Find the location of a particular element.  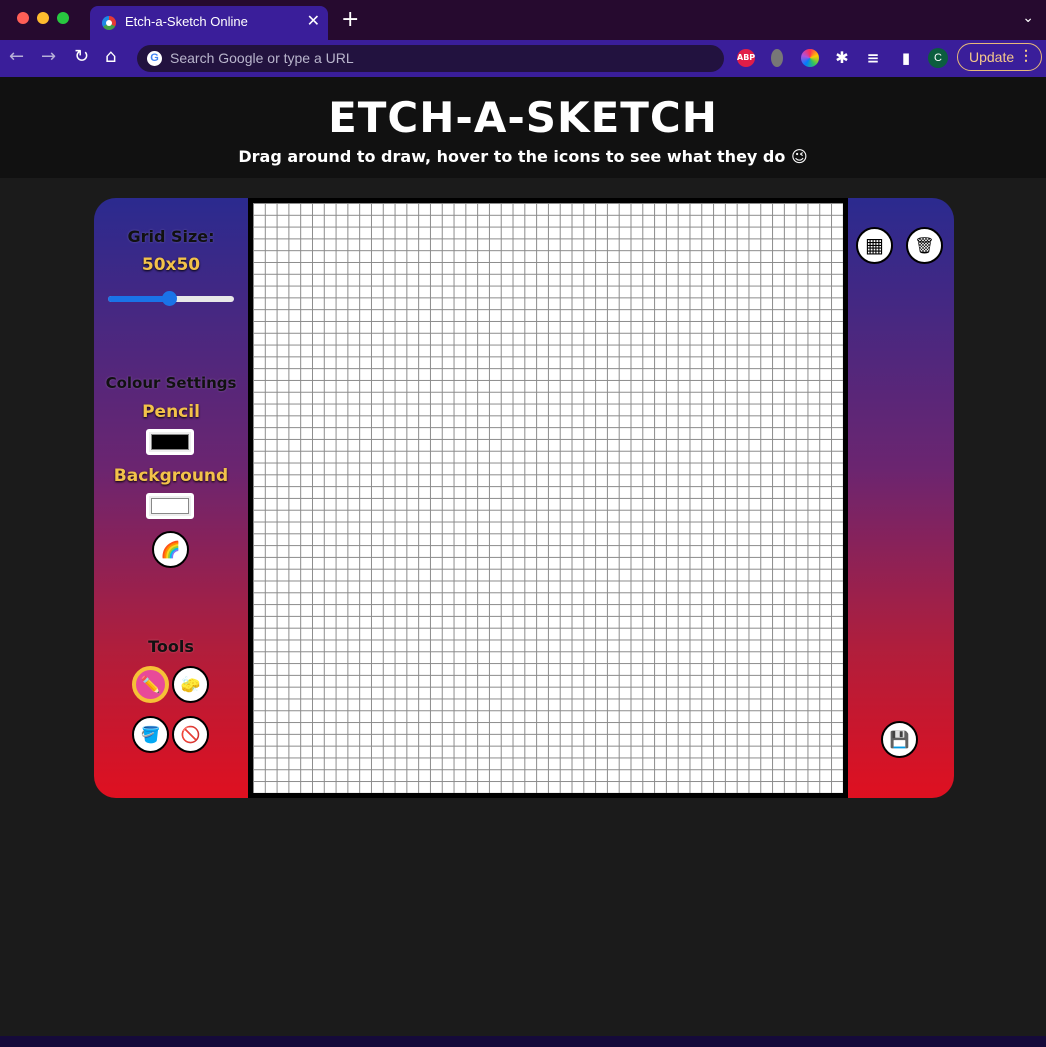

grid-size-label: Grid Size: is located at coordinates (171, 236).